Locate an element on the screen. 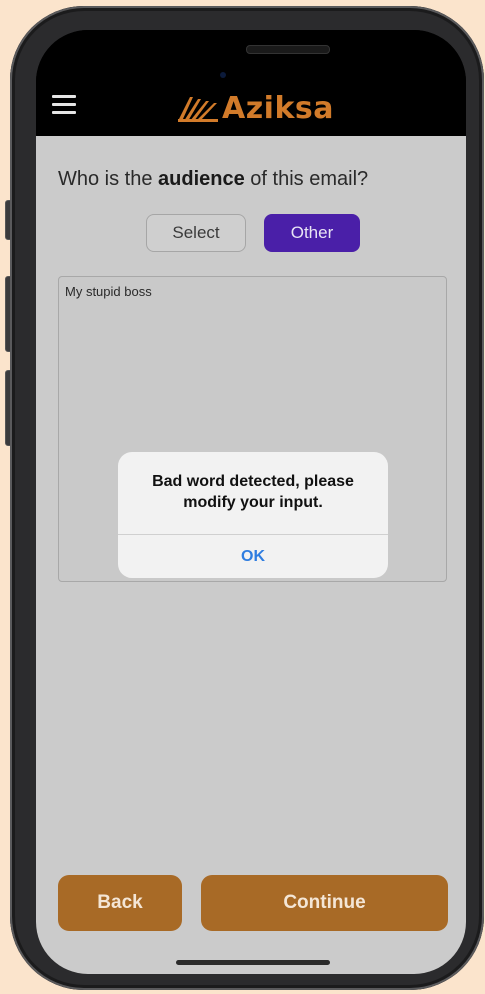 Image resolution: width=485 pixels, height=994 pixels. aziksa-logo-icon is located at coordinates (198, 109).